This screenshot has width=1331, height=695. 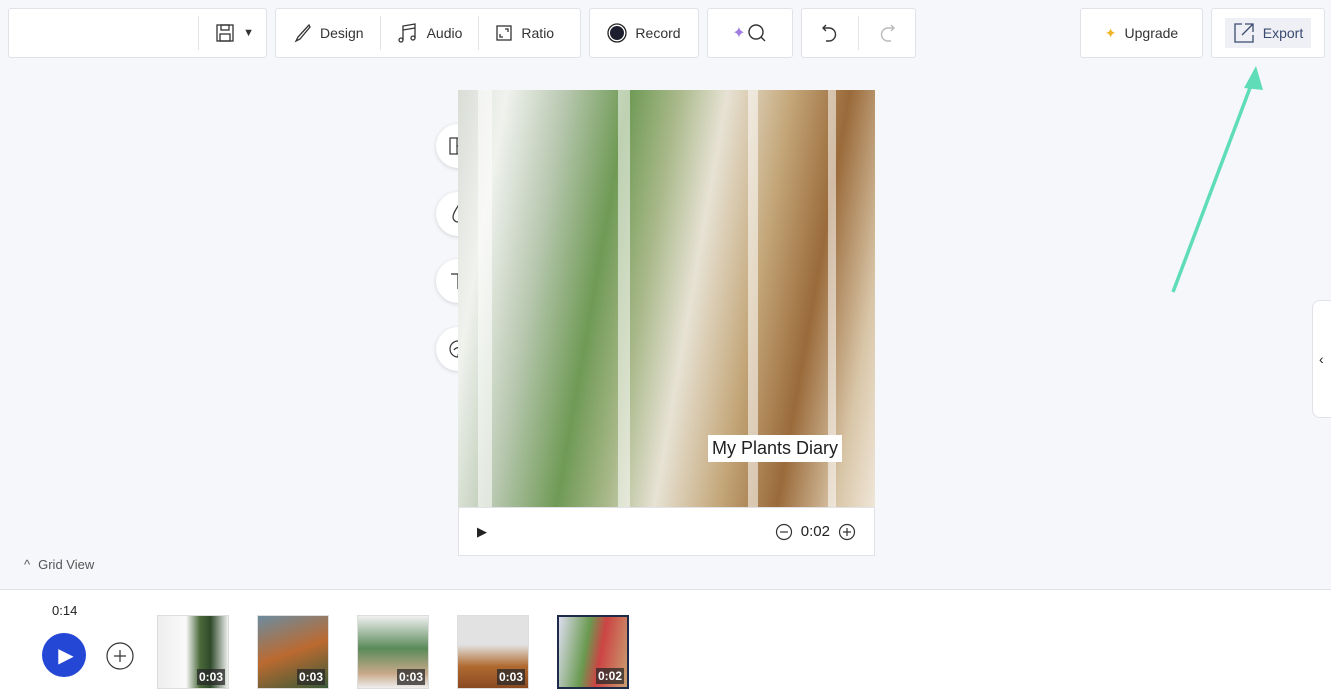 What do you see at coordinates (406, 33) in the screenshot?
I see `music-note-icon` at bounding box center [406, 33].